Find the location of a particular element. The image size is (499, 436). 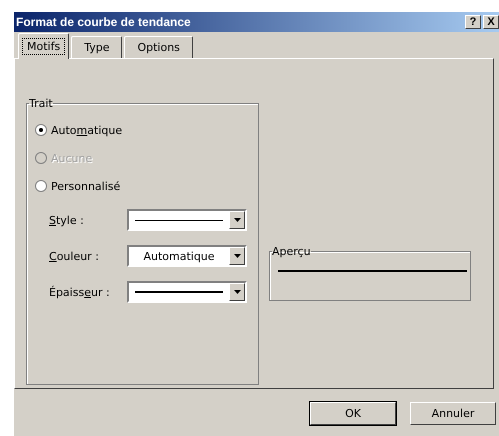

help-button: ? is located at coordinates (473, 22).